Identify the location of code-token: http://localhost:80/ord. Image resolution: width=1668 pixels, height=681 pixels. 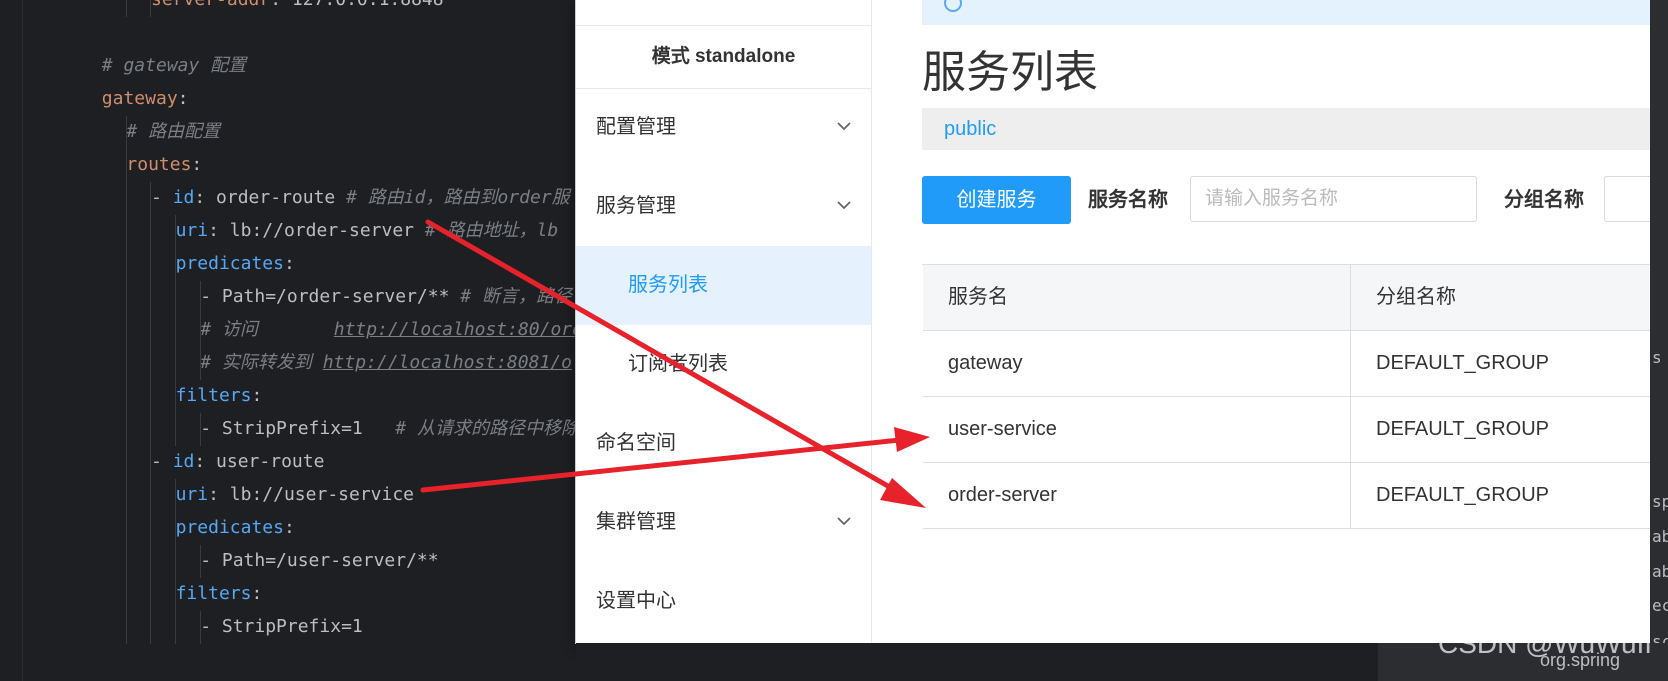
(458, 329).